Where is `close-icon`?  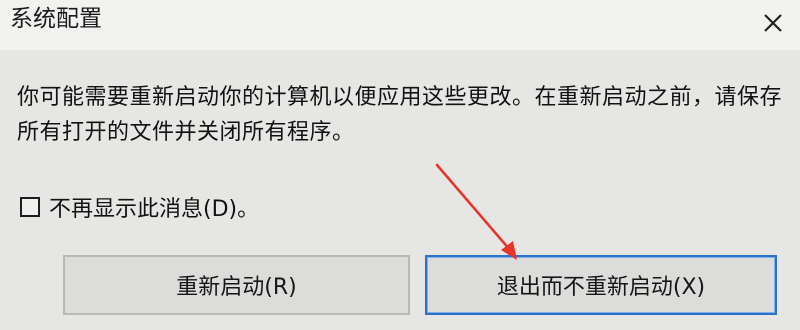
close-icon is located at coordinates (773, 23).